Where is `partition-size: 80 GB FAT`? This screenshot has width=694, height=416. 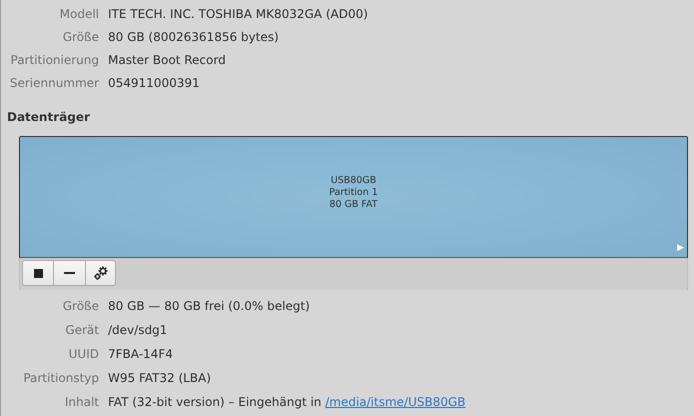
partition-size: 80 GB FAT is located at coordinates (353, 205).